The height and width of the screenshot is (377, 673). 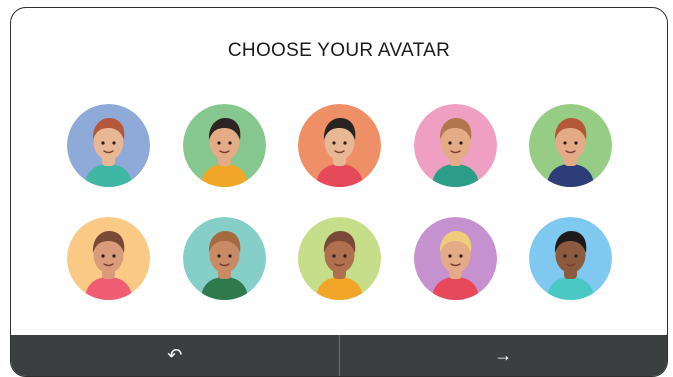 I want to click on back-button: ↶, so click(x=175, y=355).